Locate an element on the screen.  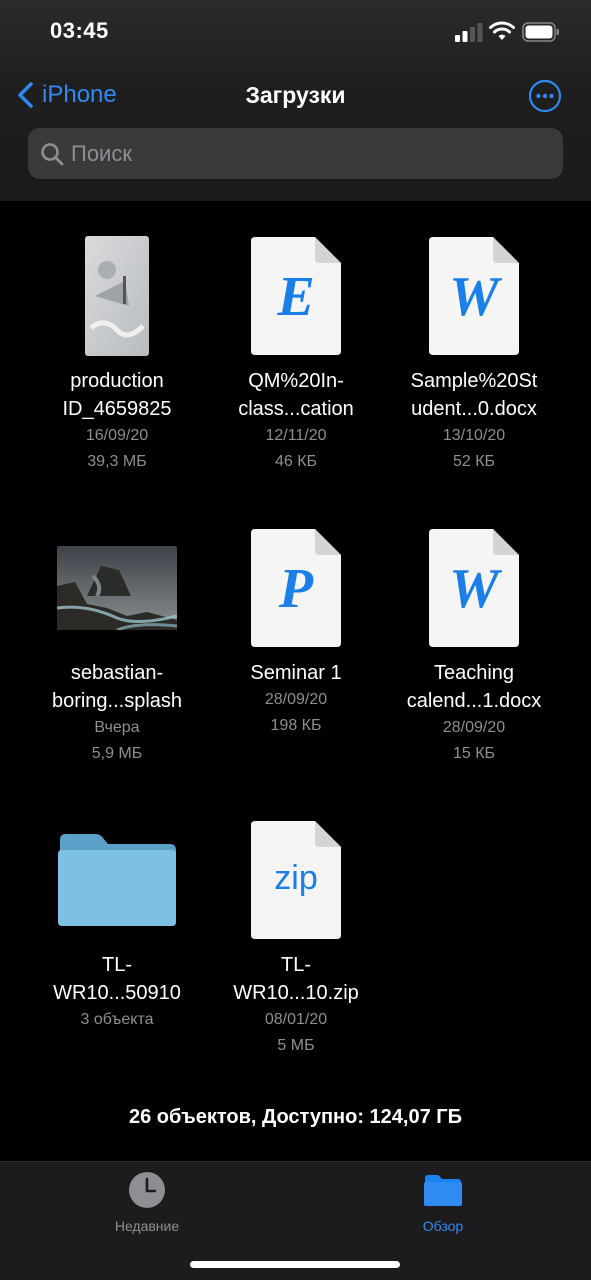
file-name-line2: udent...0.docx is located at coordinates (474, 409).